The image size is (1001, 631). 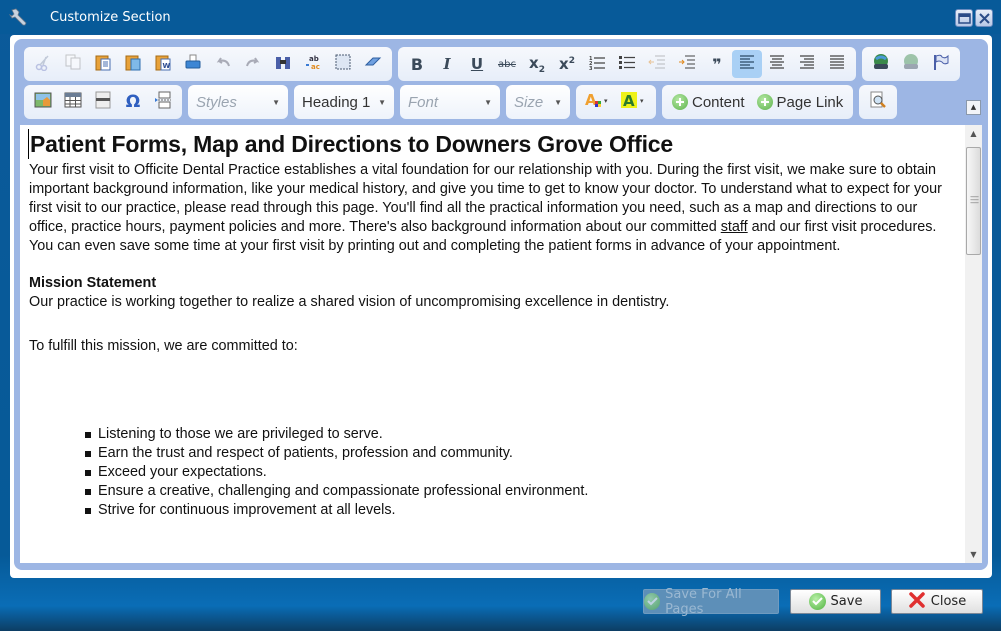 I want to click on horizontal-rule-button, so click(x=103, y=102).